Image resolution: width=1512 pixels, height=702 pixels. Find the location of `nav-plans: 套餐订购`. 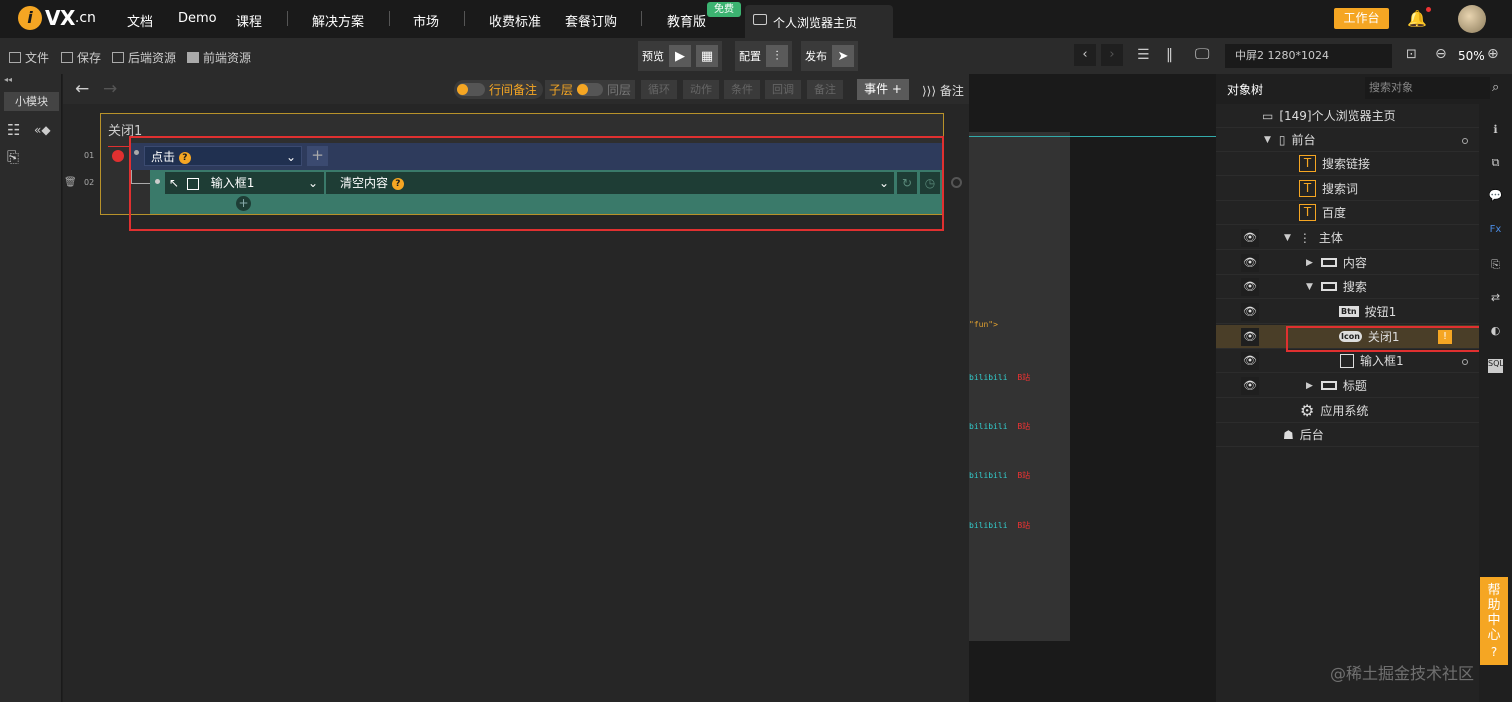

nav-plans: 套餐订购 is located at coordinates (591, 20).